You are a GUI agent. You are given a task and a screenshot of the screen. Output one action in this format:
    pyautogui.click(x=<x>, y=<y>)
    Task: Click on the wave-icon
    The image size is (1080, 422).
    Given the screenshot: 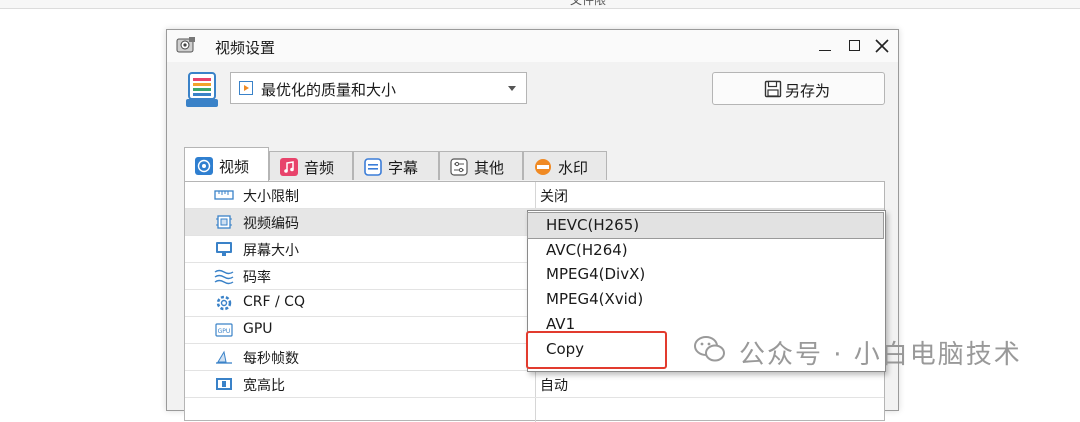 What is the action you would take?
    pyautogui.click(x=224, y=277)
    